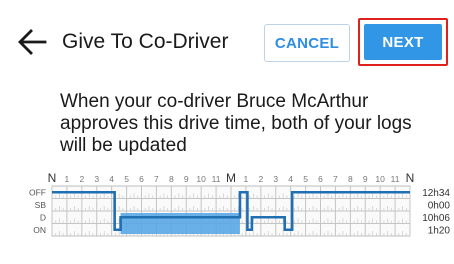  What do you see at coordinates (214, 101) in the screenshot?
I see `message-line-1: When your co-driver Bruce McArthur` at bounding box center [214, 101].